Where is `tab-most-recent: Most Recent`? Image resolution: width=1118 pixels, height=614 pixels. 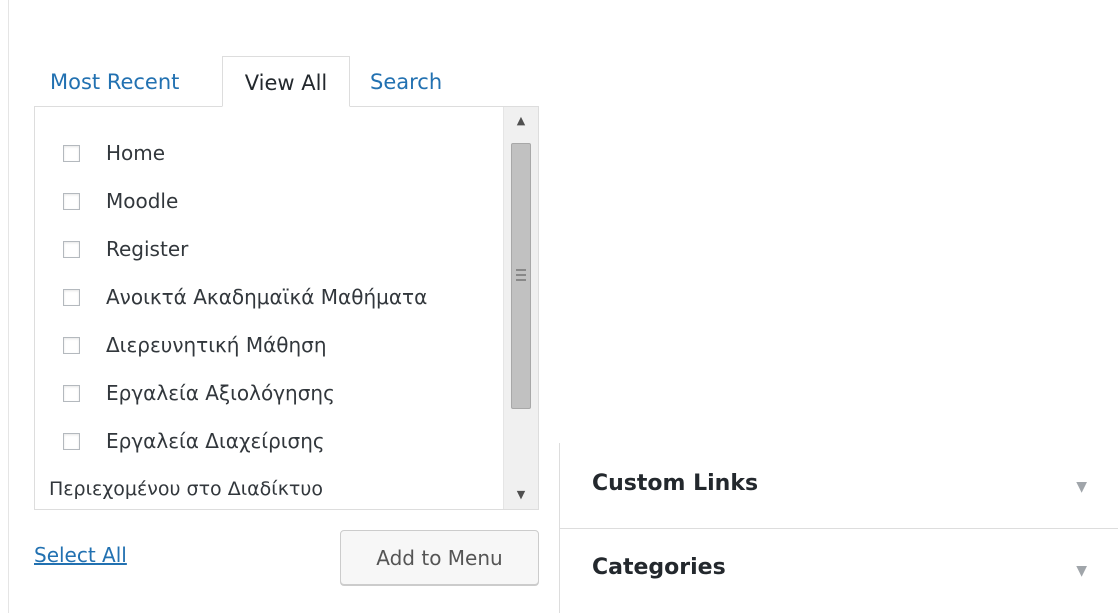
tab-most-recent: Most Recent is located at coordinates (114, 81).